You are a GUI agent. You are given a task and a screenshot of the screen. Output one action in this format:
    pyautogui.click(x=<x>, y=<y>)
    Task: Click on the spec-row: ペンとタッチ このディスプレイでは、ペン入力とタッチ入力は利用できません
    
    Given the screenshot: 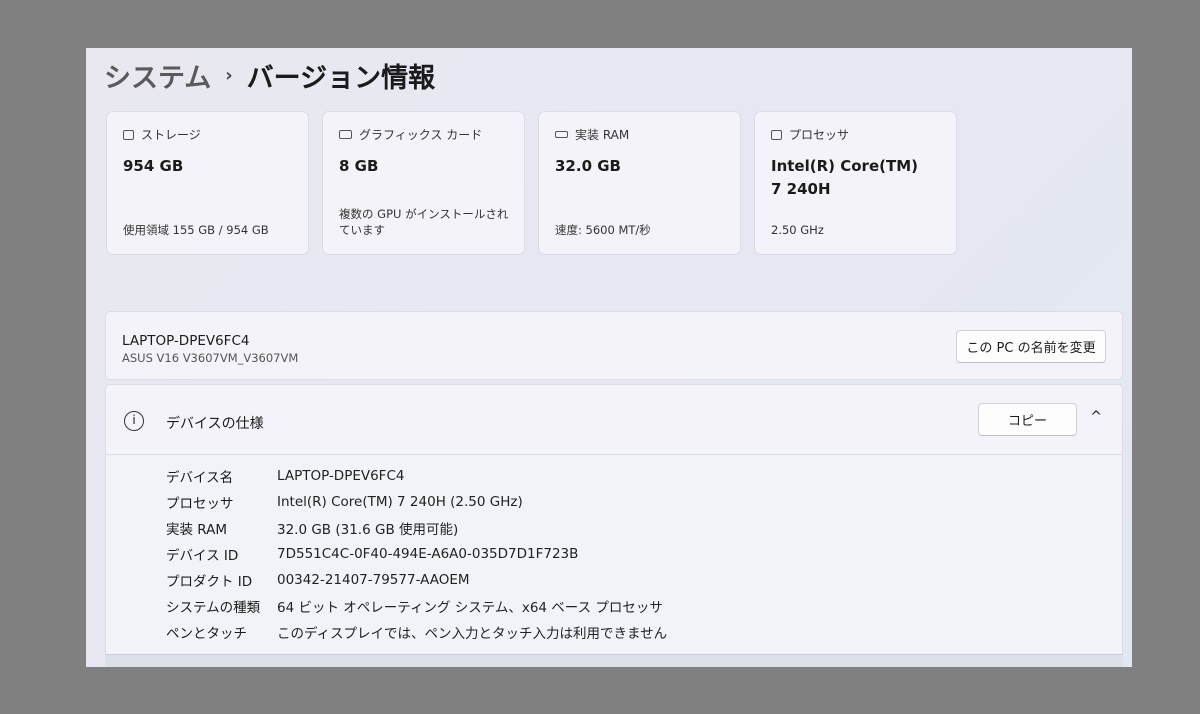 What is the action you would take?
    pyautogui.click(x=644, y=632)
    